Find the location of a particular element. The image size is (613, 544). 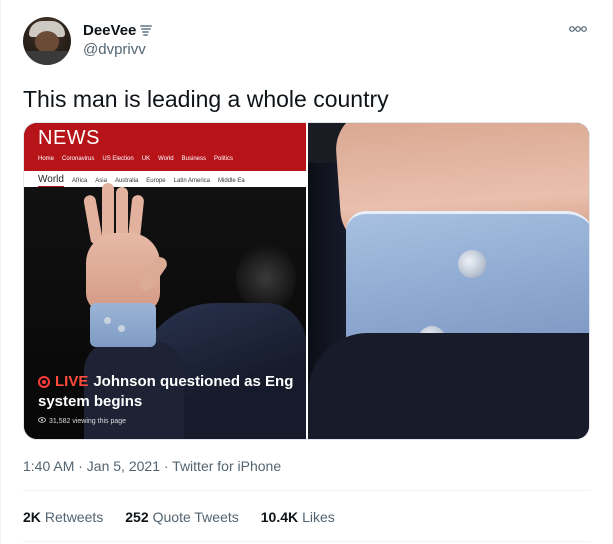

quote-tweets-stat: 252 Quote Tweets is located at coordinates (182, 517).